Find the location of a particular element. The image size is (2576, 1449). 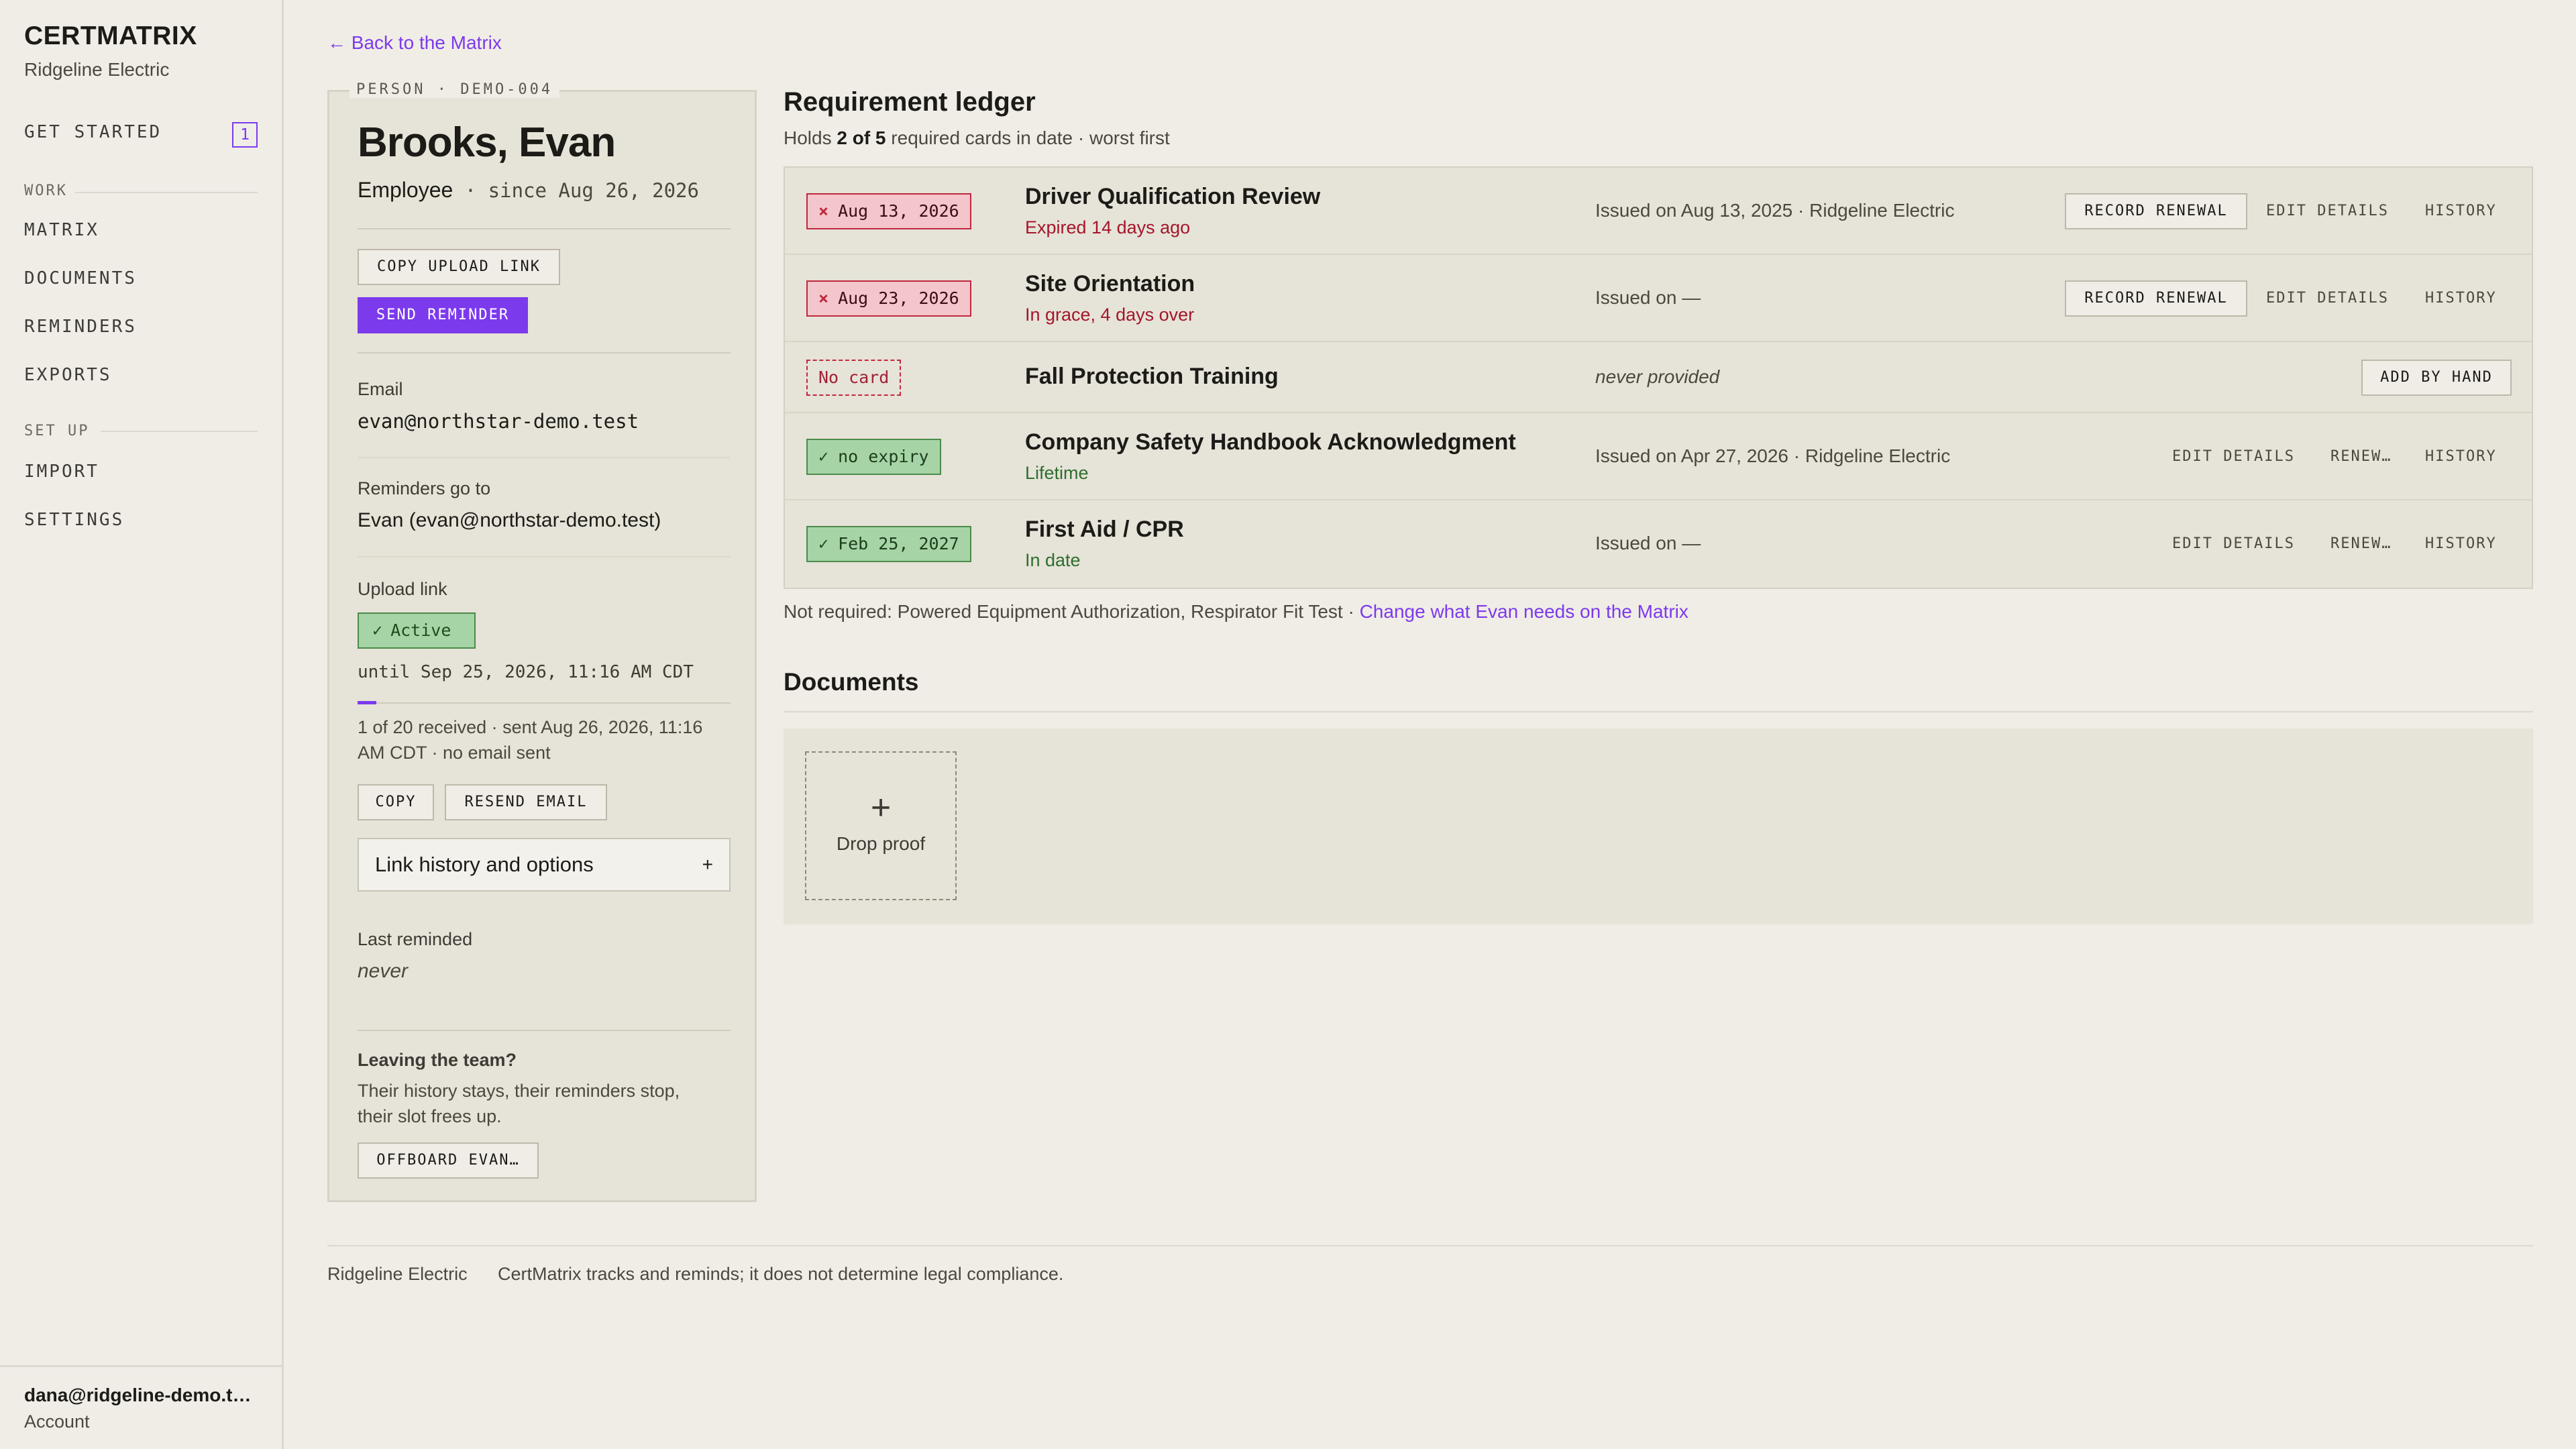

send-reminder-button: SEND REMINDER is located at coordinates (443, 315).